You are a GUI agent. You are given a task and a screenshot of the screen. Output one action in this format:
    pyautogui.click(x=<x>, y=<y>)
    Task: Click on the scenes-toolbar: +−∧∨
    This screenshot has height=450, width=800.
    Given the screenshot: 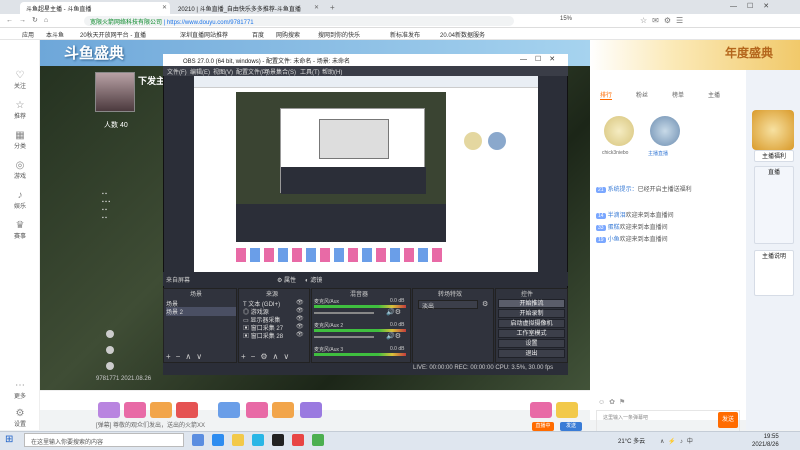 What is the action you would take?
    pyautogui.click(x=186, y=356)
    